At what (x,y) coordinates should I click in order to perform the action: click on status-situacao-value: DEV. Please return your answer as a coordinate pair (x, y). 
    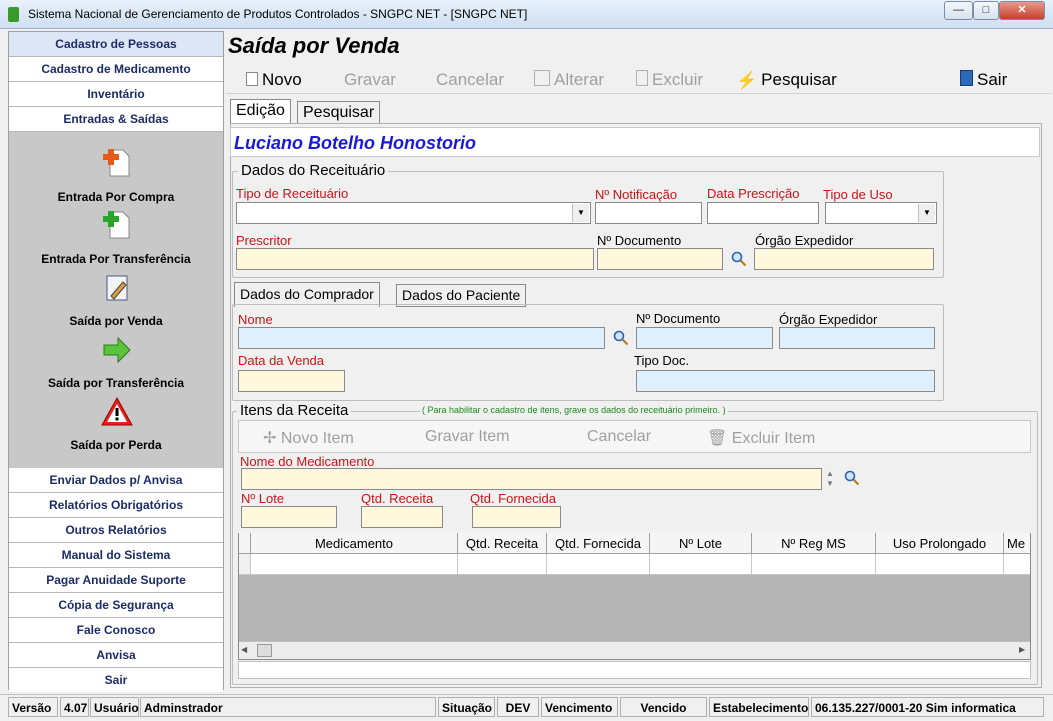
    Looking at the image, I should click on (518, 707).